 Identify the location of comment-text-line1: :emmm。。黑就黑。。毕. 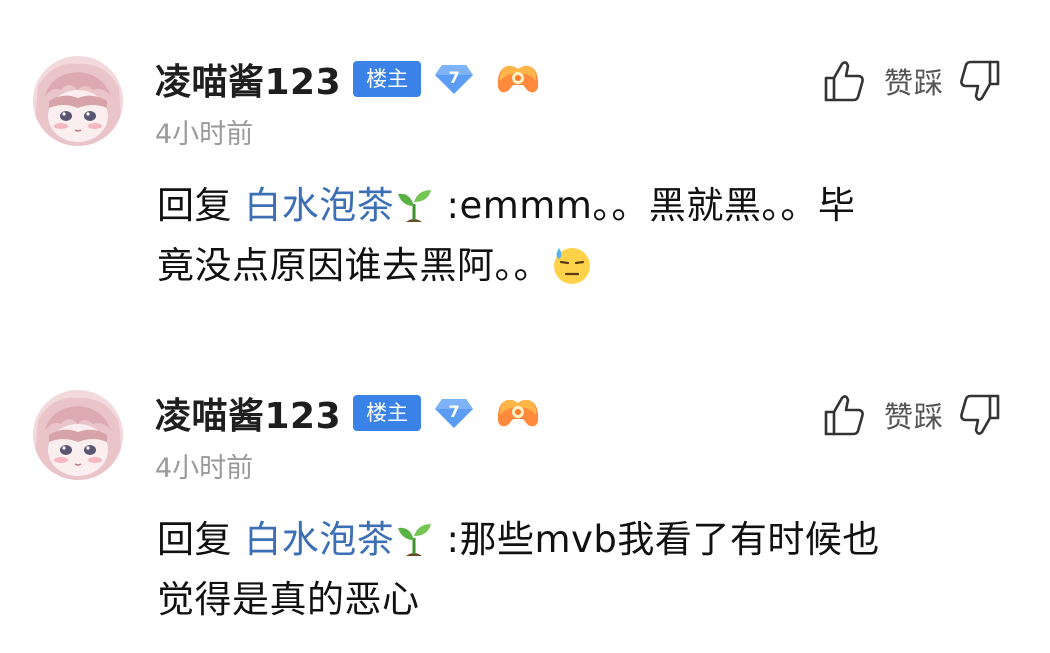
(645, 205).